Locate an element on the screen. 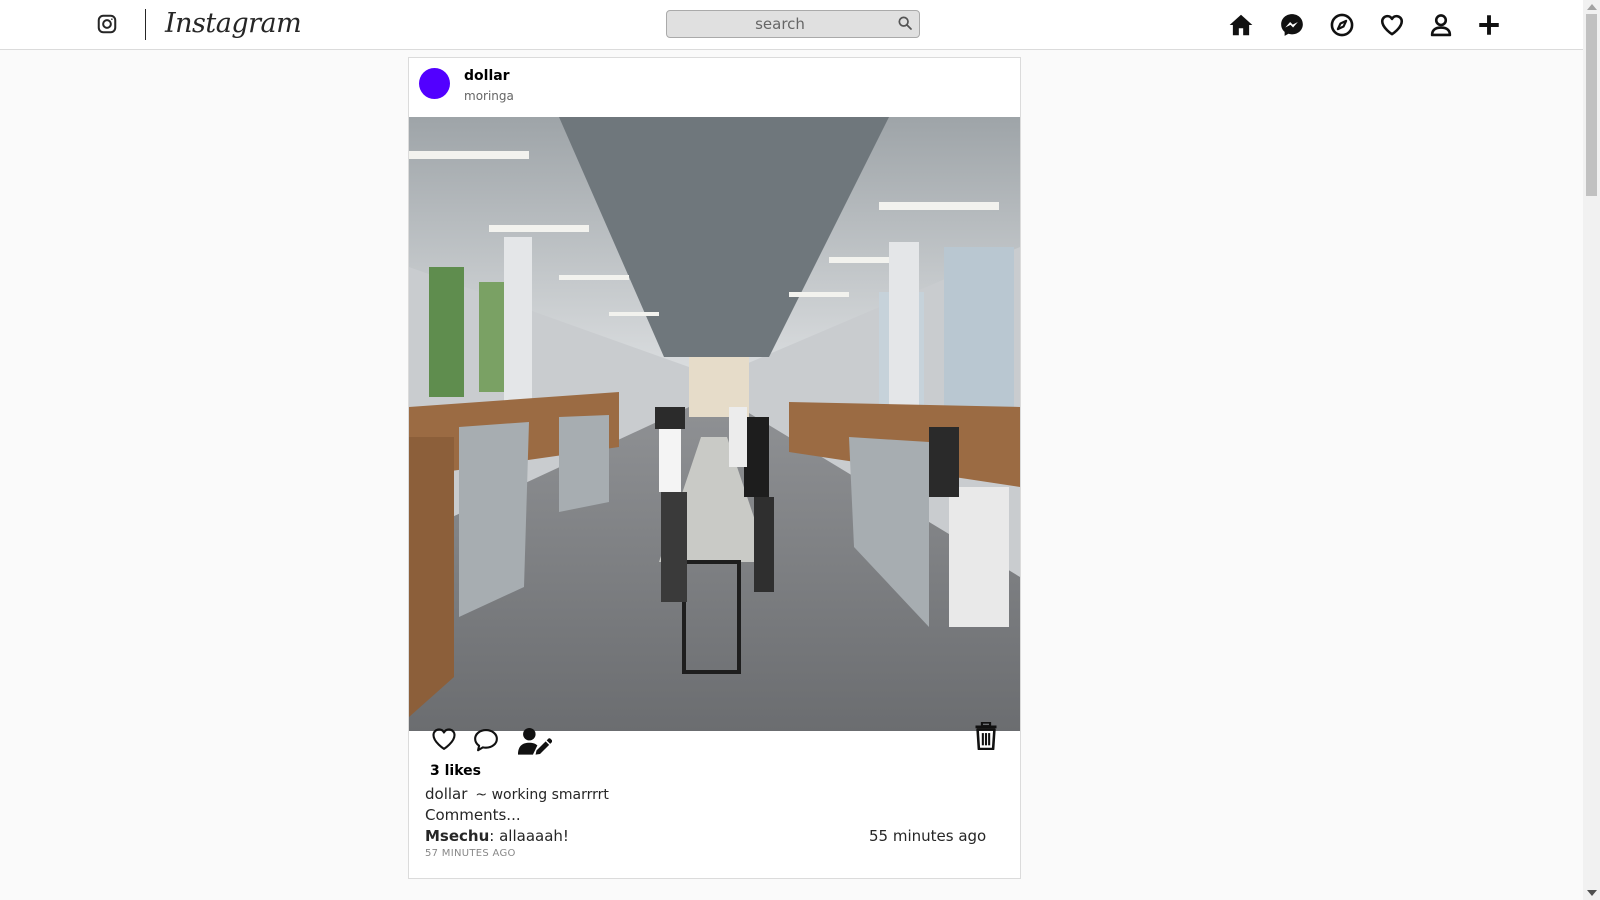  nav-divider is located at coordinates (145, 24).